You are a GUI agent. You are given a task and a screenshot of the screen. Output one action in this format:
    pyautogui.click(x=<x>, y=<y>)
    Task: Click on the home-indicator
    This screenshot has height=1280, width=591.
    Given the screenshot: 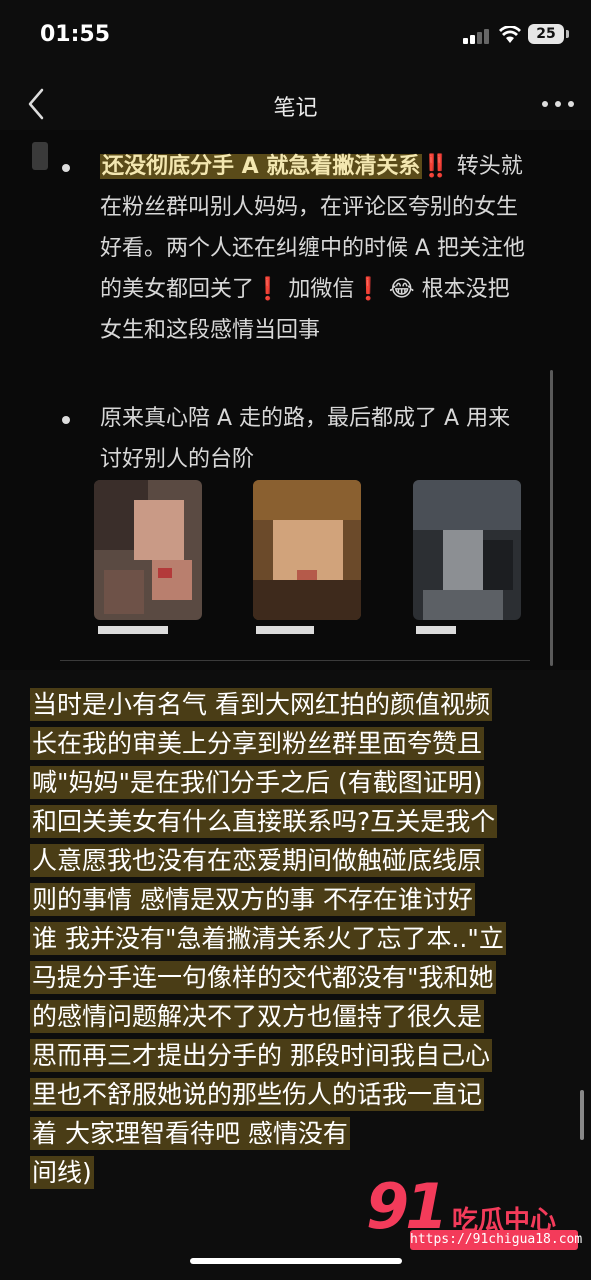 What is the action you would take?
    pyautogui.click(x=296, y=1261)
    